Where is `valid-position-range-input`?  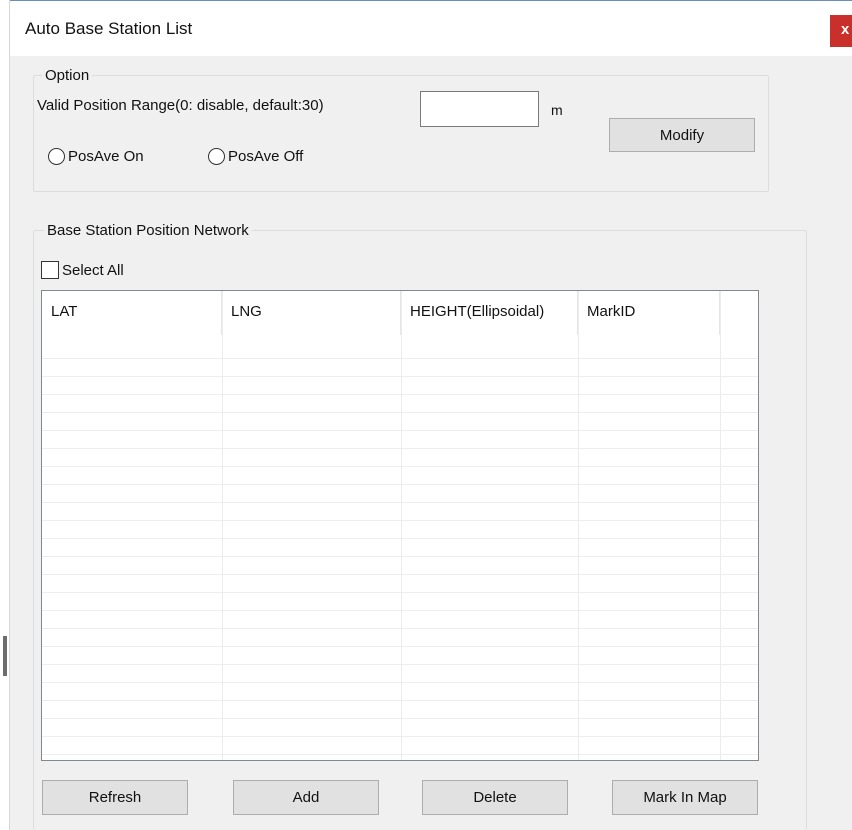 valid-position-range-input is located at coordinates (479, 109).